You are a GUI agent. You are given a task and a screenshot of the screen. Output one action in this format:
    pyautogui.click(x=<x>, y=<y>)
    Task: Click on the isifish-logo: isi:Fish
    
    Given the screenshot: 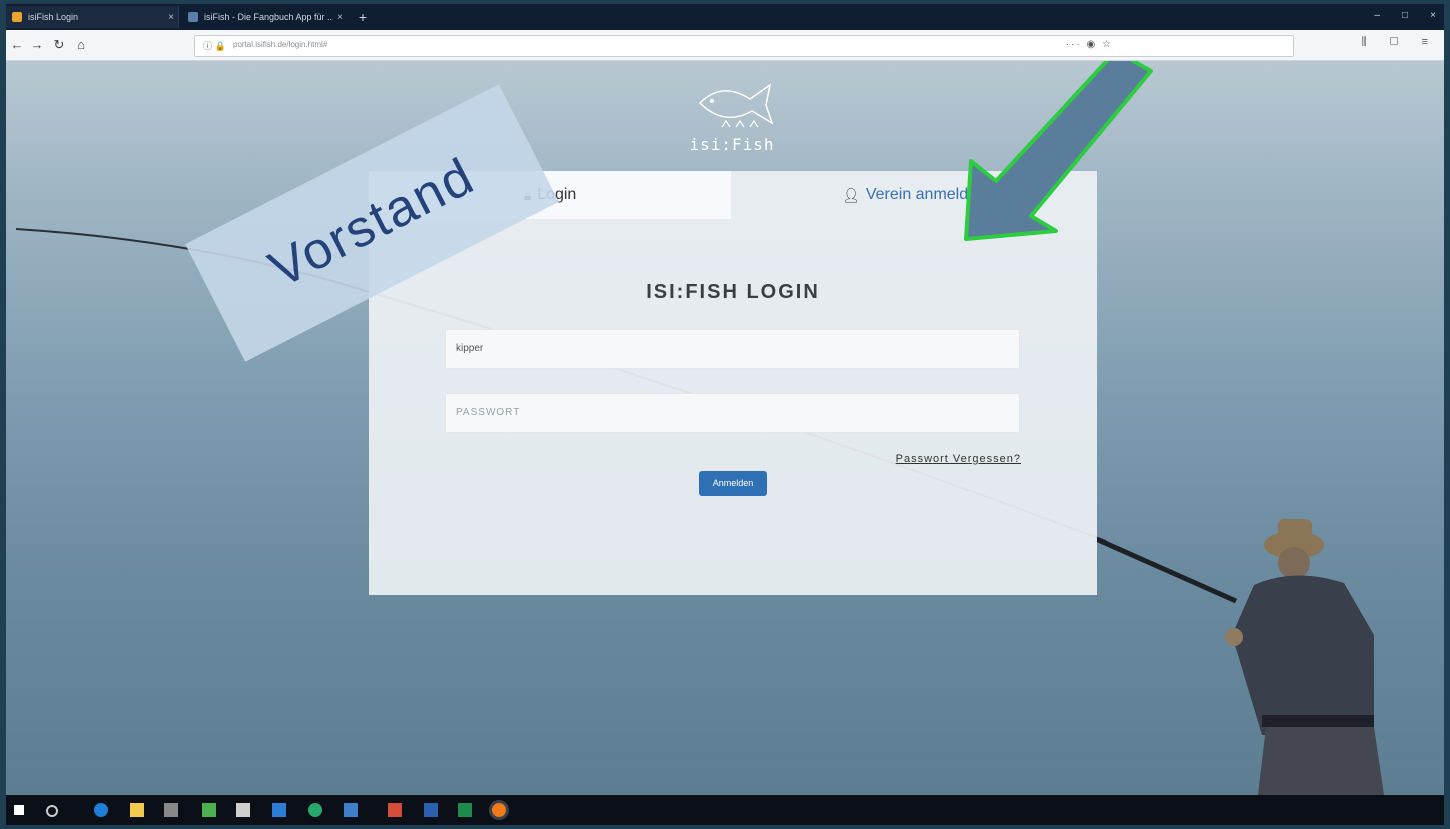 What is the action you would take?
    pyautogui.click(x=732, y=116)
    